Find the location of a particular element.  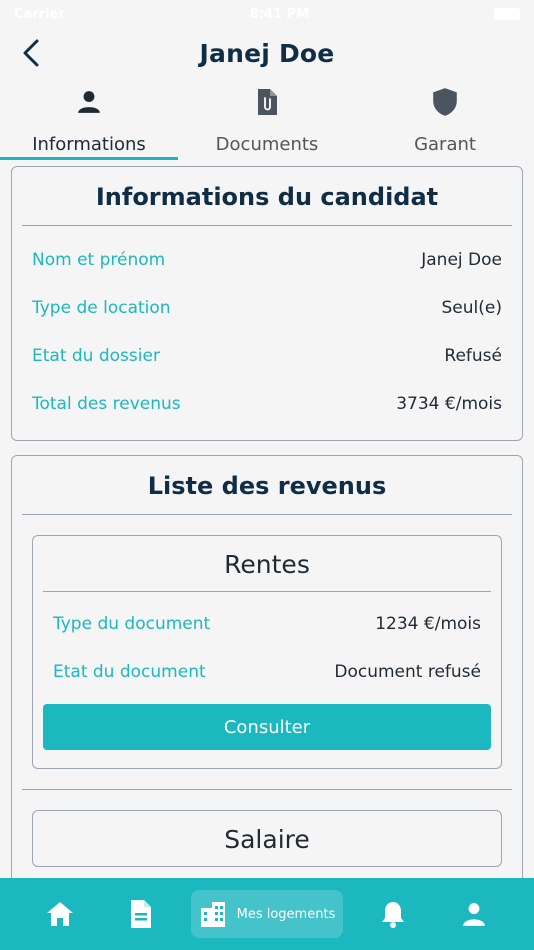

back-button is located at coordinates (31, 53).